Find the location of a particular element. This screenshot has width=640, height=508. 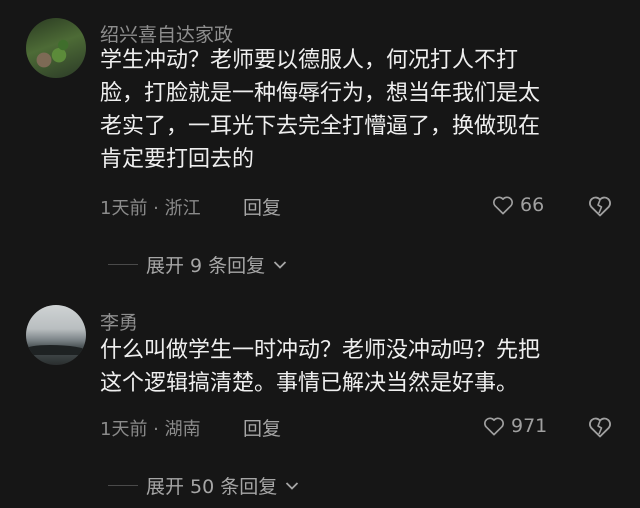

like-count: 971 is located at coordinates (529, 426).